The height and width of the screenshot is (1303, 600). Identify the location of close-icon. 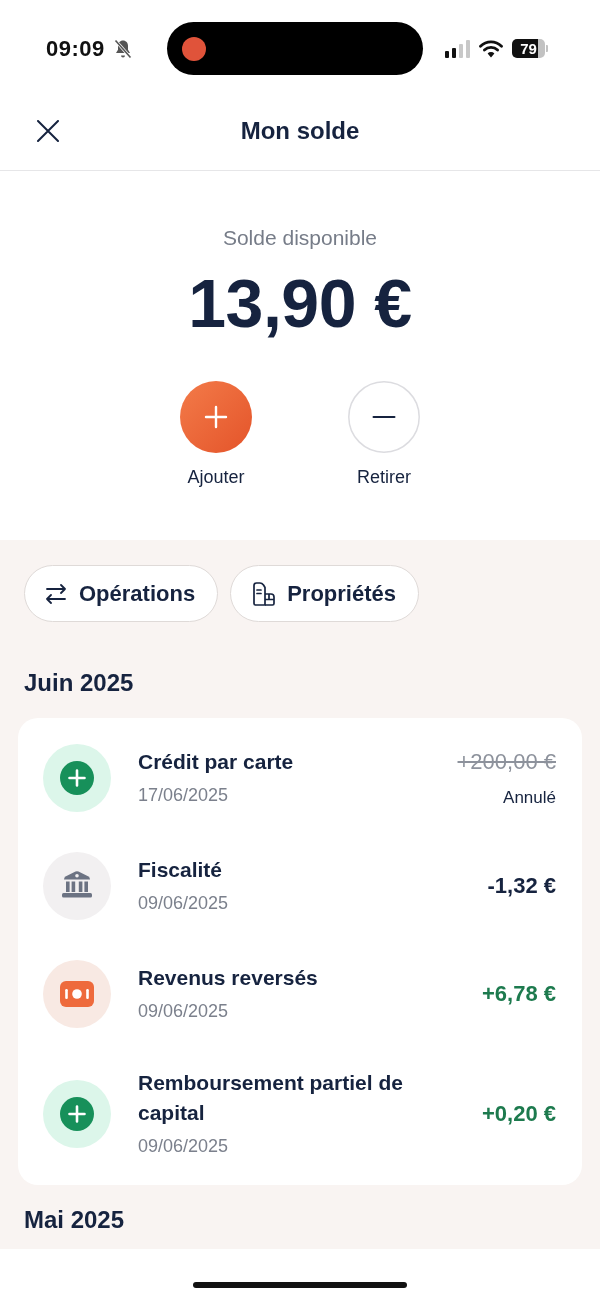
(48, 130).